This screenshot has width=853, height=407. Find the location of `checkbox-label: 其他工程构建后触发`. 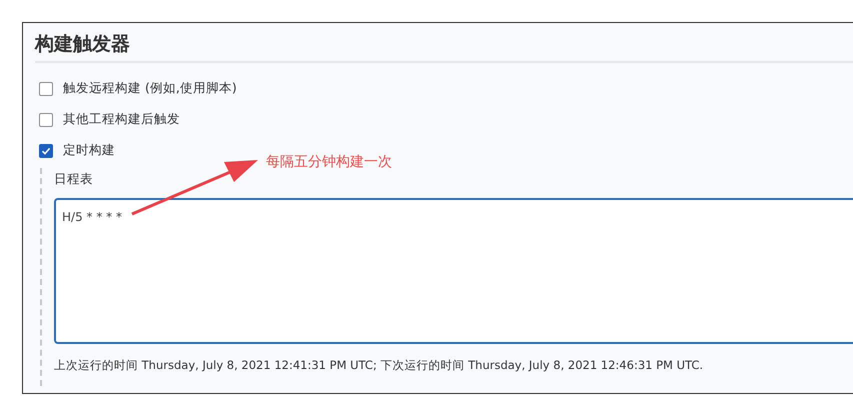

checkbox-label: 其他工程构建后触发 is located at coordinates (121, 119).